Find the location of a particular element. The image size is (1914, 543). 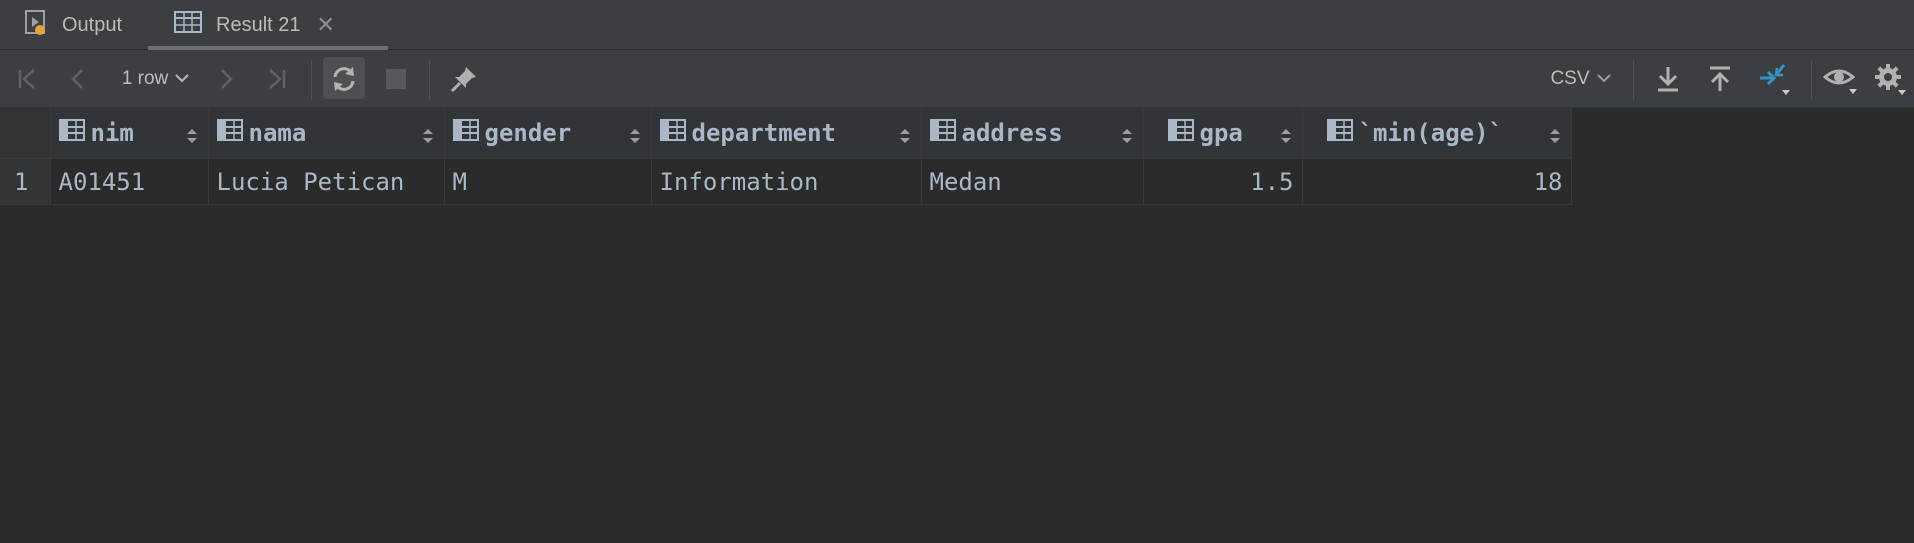

tool-window-tabbar: Output Result 21 ✕ is located at coordinates (957, 25).